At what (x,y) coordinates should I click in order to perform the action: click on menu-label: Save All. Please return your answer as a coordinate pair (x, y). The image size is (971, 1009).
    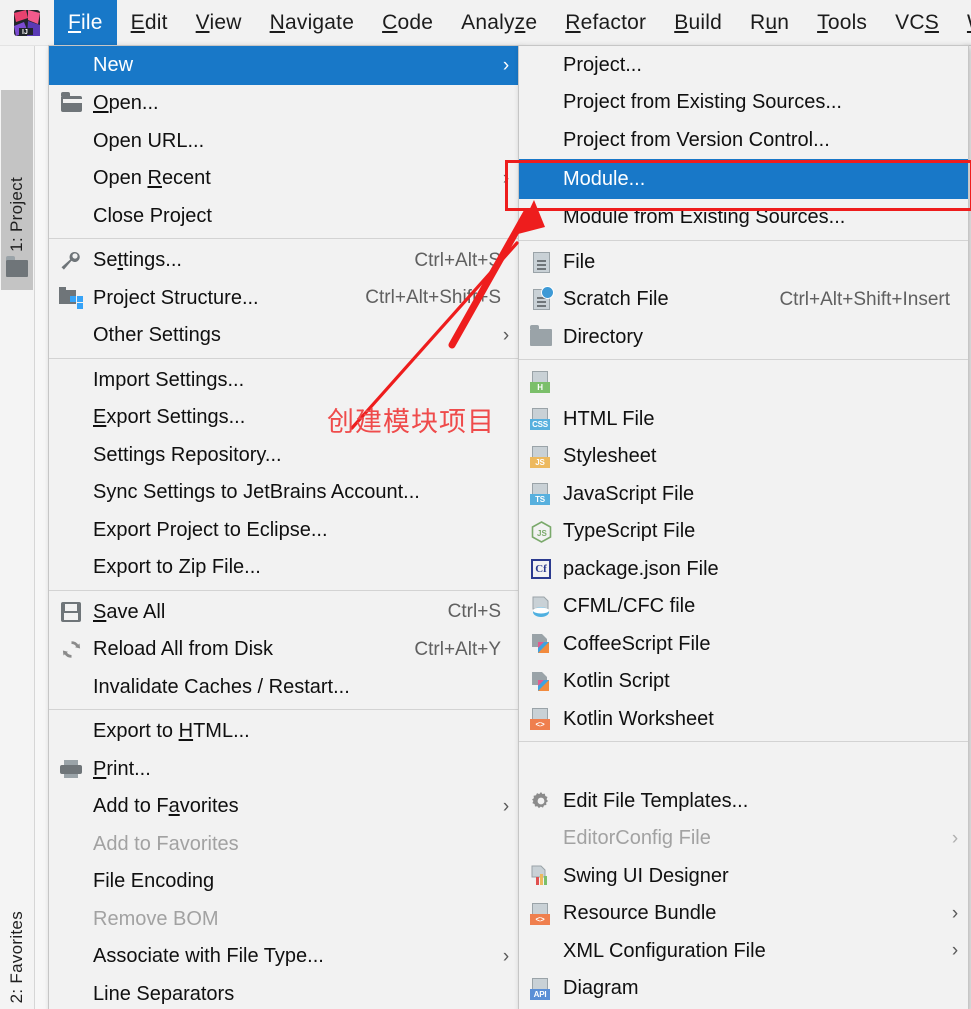
    Looking at the image, I should click on (129, 611).